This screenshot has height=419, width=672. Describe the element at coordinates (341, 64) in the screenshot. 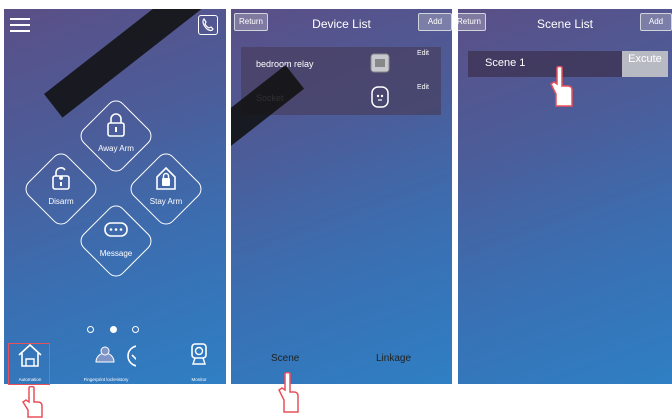

I see `list-item: bedroom relay Edit` at that location.